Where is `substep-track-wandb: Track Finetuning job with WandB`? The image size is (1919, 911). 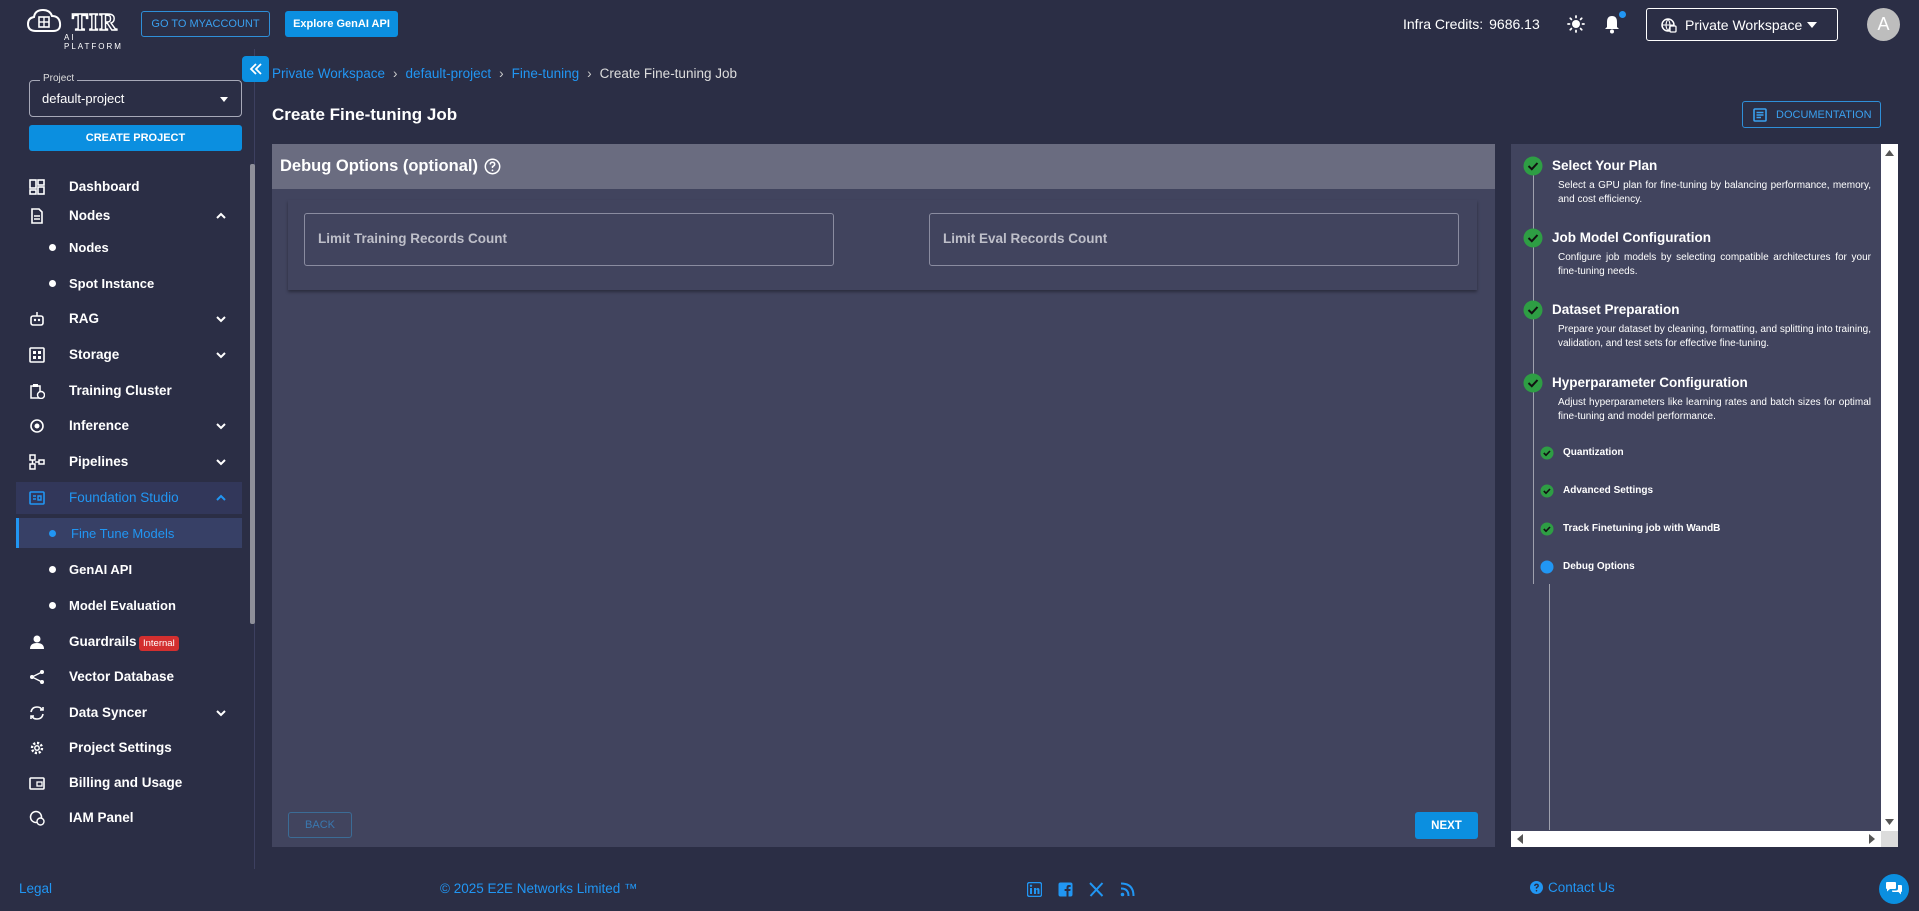 substep-track-wandb: Track Finetuning job with WandB is located at coordinates (1696, 529).